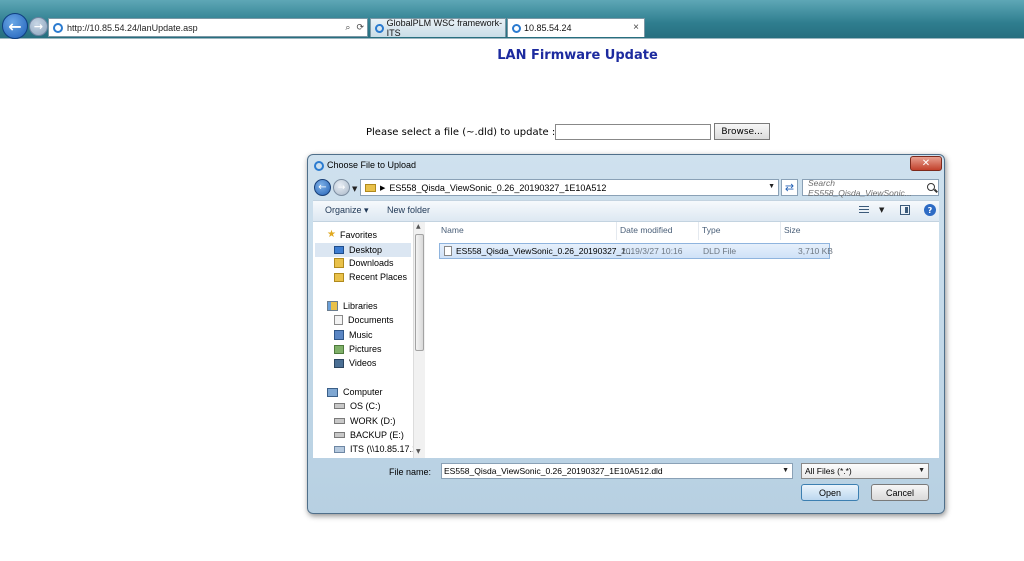 This screenshot has width=1024, height=561. What do you see at coordinates (864, 210) in the screenshot?
I see `view-options-icon` at bounding box center [864, 210].